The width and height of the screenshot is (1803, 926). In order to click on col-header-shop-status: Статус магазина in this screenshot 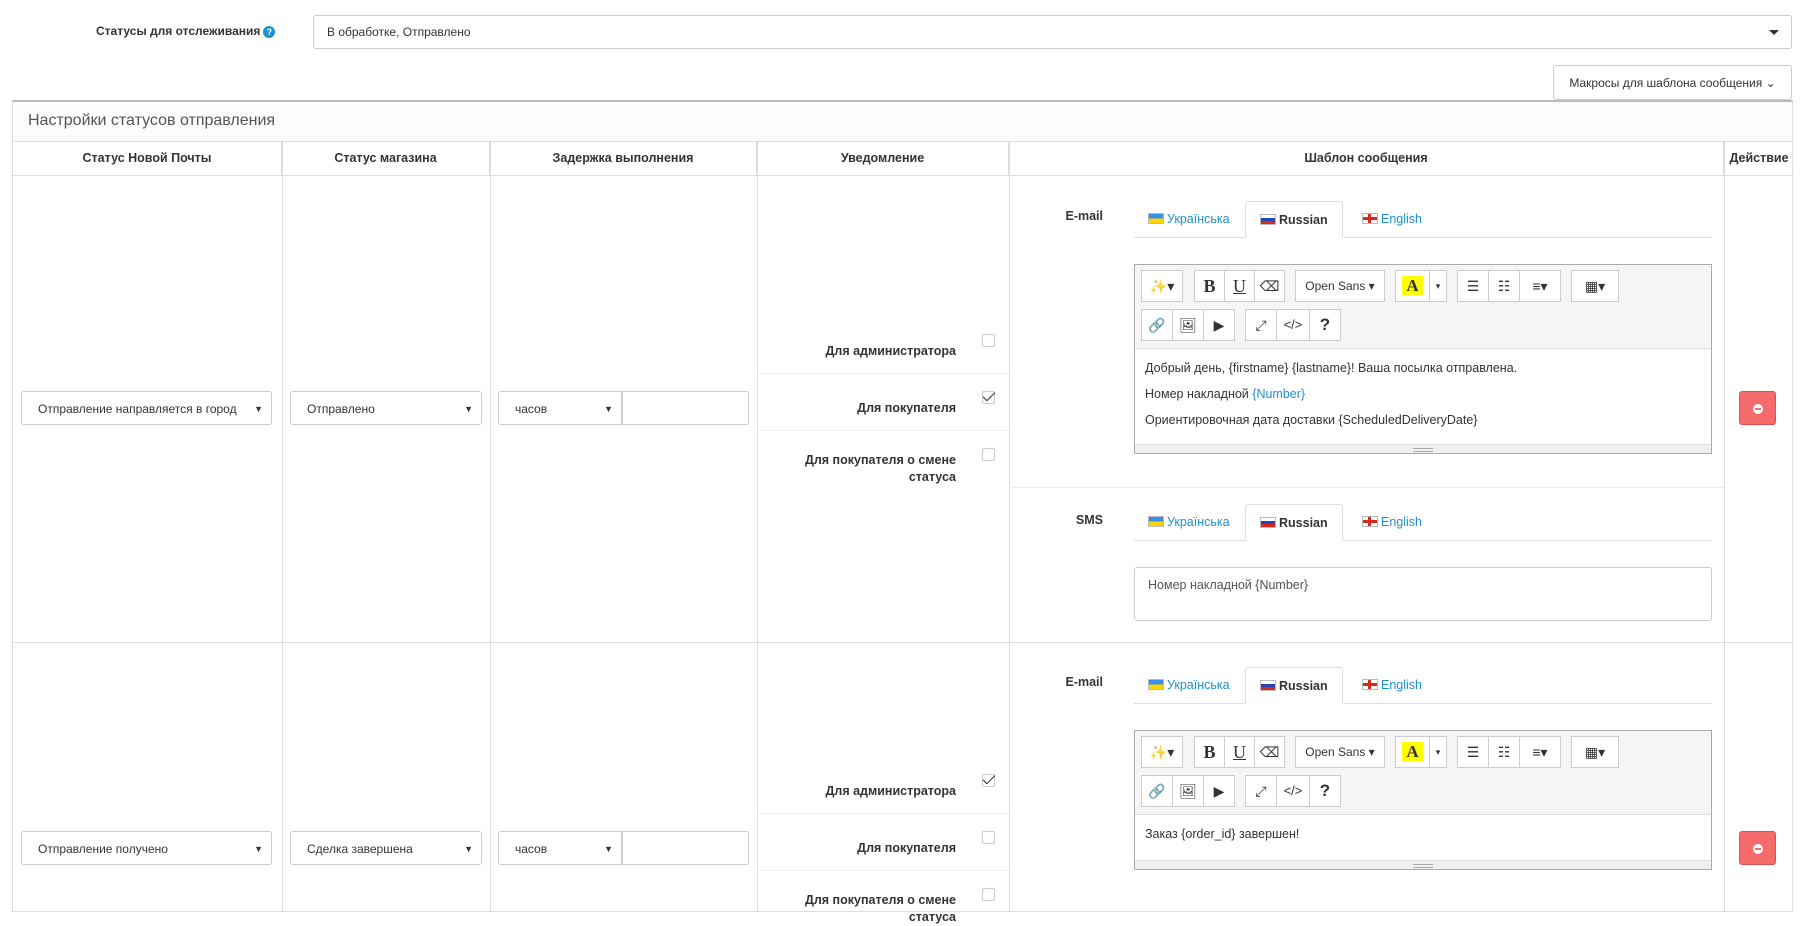, I will do `click(386, 159)`.